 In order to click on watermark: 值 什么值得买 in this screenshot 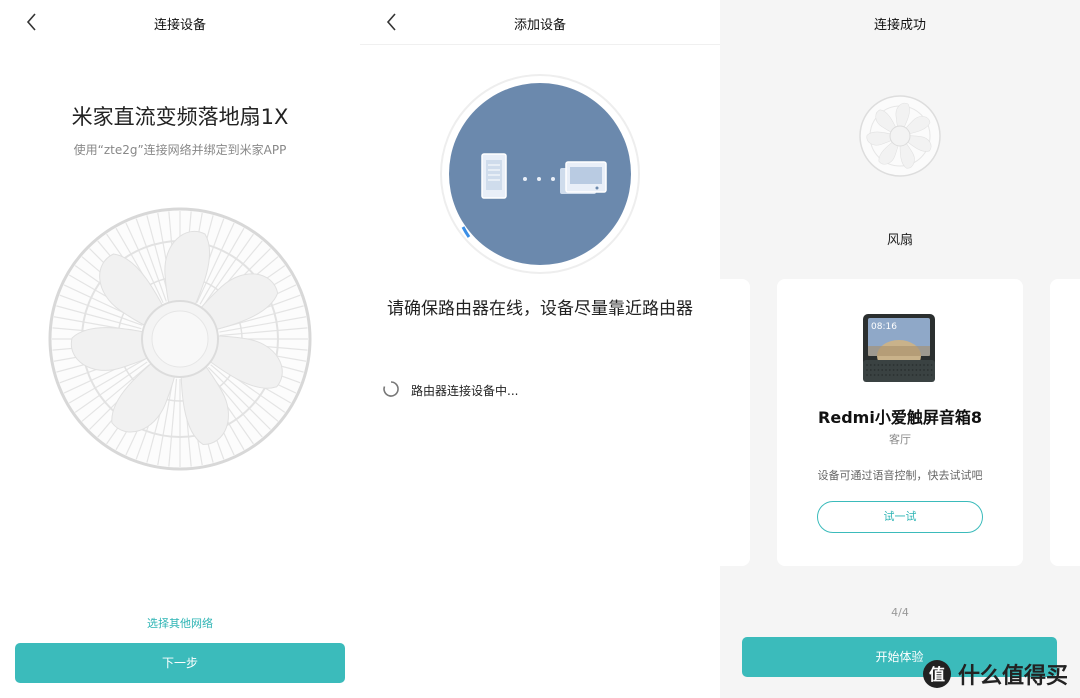, I will do `click(995, 674)`.